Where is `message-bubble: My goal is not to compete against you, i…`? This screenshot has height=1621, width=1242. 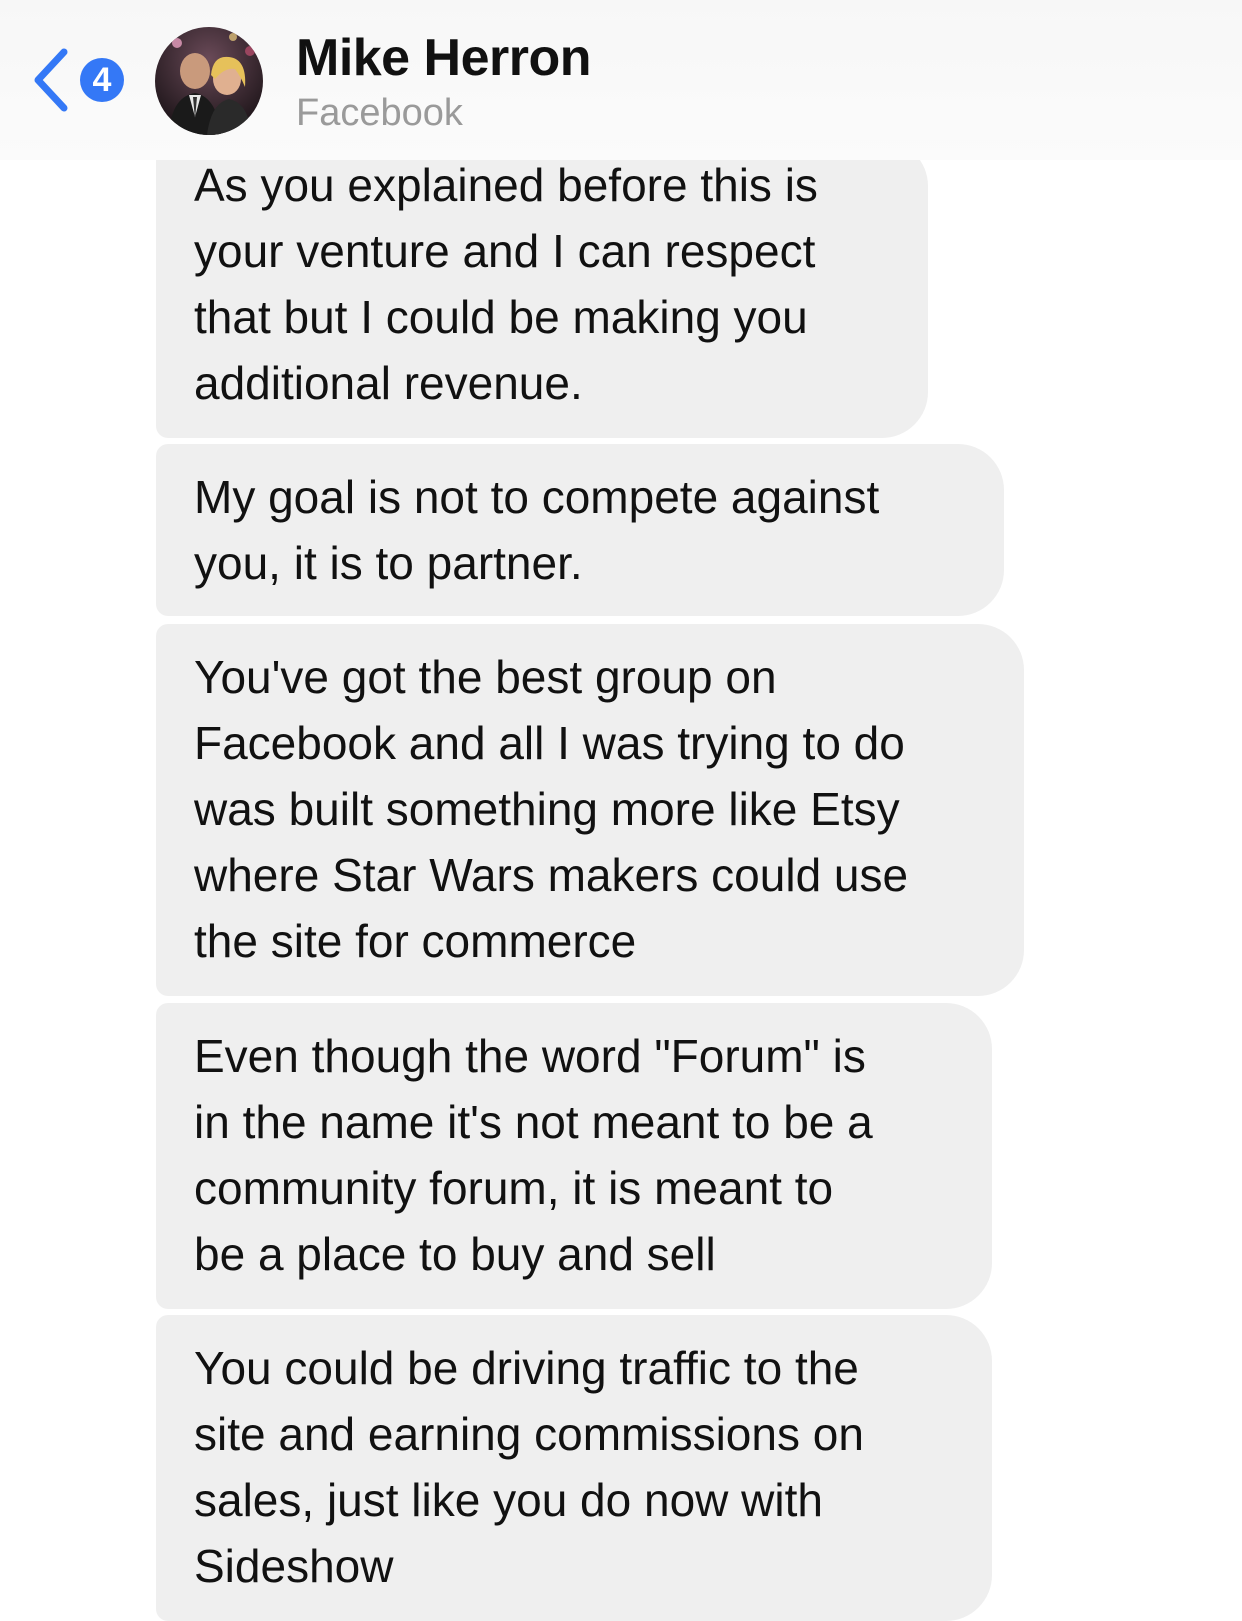 message-bubble: My goal is not to compete against you, i… is located at coordinates (580, 530).